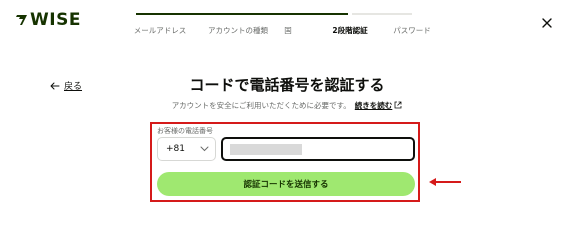 The width and height of the screenshot is (574, 240). What do you see at coordinates (547, 23) in the screenshot?
I see `close-icon` at bounding box center [547, 23].